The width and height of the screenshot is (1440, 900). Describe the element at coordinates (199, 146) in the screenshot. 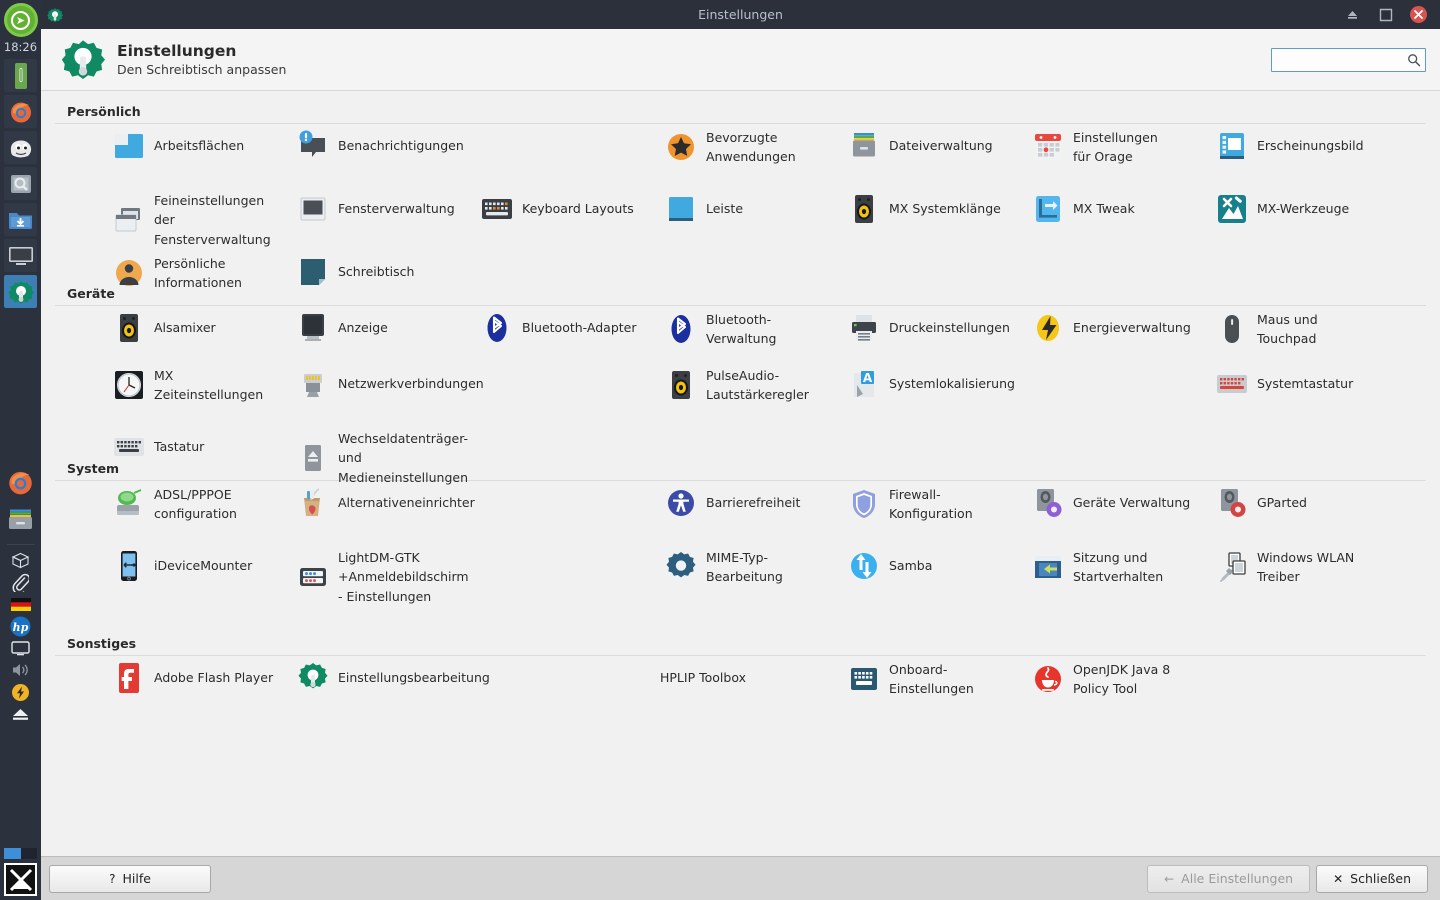

I see `settings-item-label: Arbeitsflächen` at that location.